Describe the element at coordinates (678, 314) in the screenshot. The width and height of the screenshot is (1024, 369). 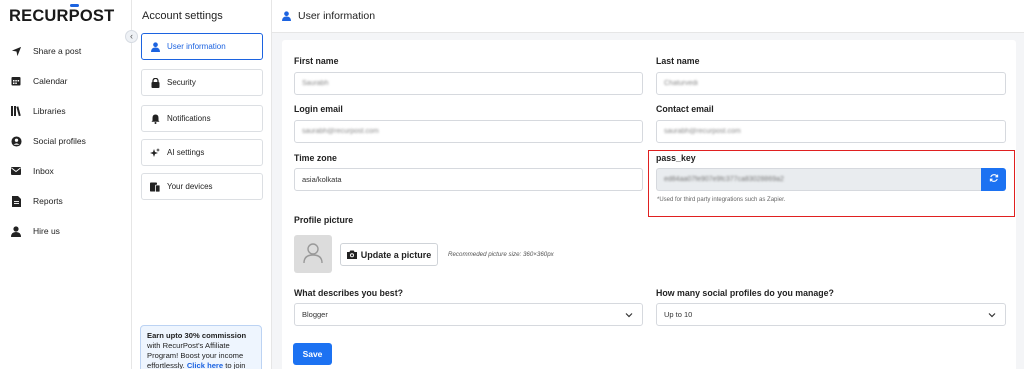
I see `profiles-count-value: Up to 10` at that location.